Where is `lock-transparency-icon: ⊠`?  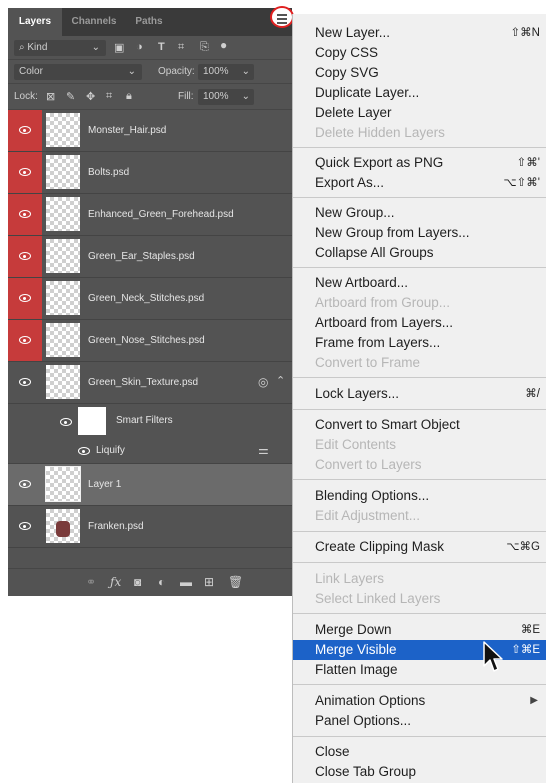 lock-transparency-icon: ⊠ is located at coordinates (50, 96).